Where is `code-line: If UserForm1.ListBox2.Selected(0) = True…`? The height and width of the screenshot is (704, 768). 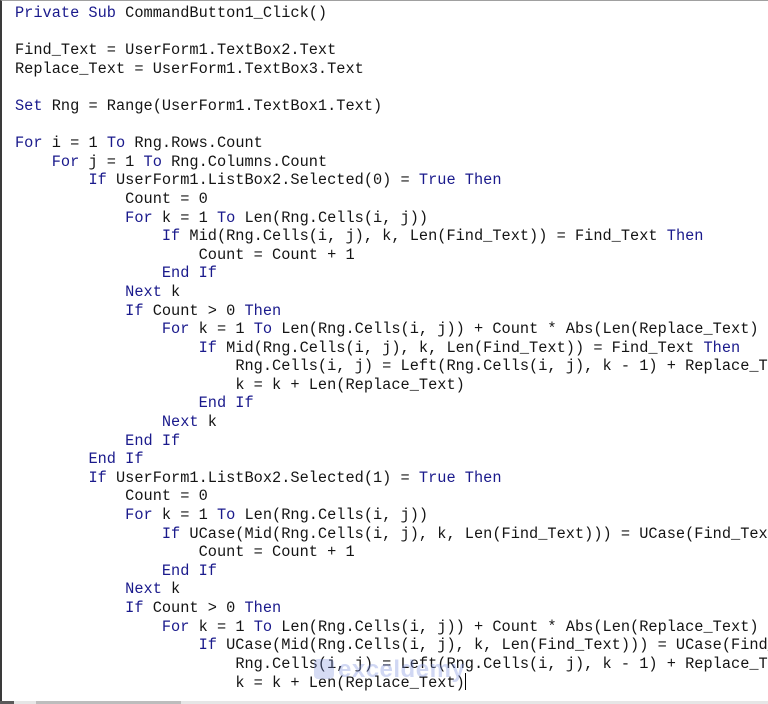
code-line: If UserForm1.ListBox2.Selected(0) = True… is located at coordinates (391, 180).